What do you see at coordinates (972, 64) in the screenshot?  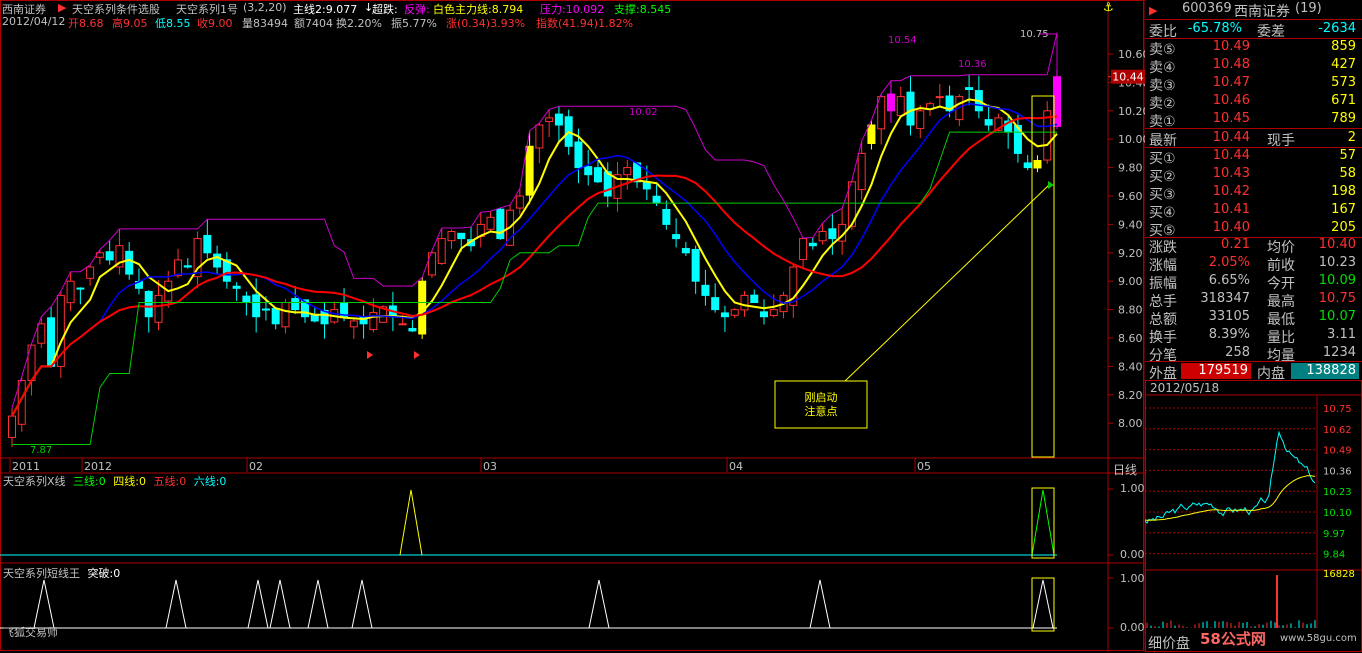 I see `annotation-1036: 10.36` at bounding box center [972, 64].